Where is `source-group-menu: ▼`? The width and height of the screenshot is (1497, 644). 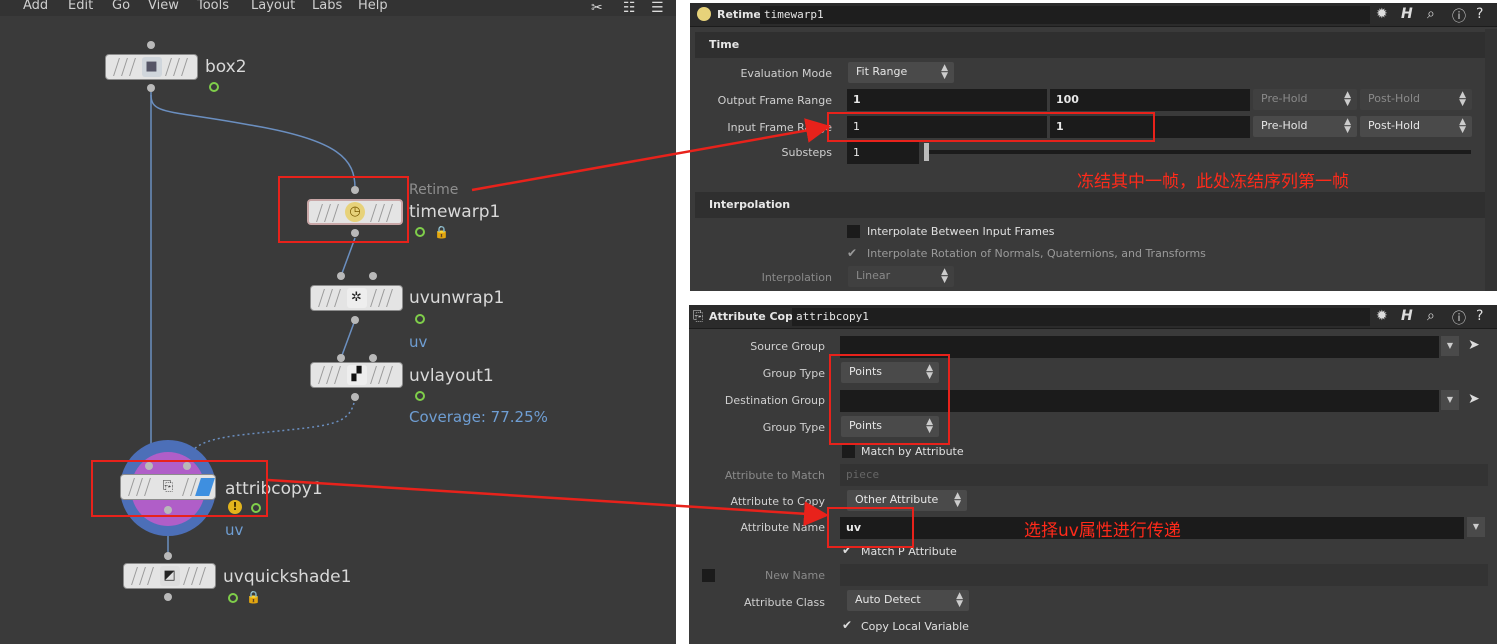 source-group-menu: ▼ is located at coordinates (1450, 346).